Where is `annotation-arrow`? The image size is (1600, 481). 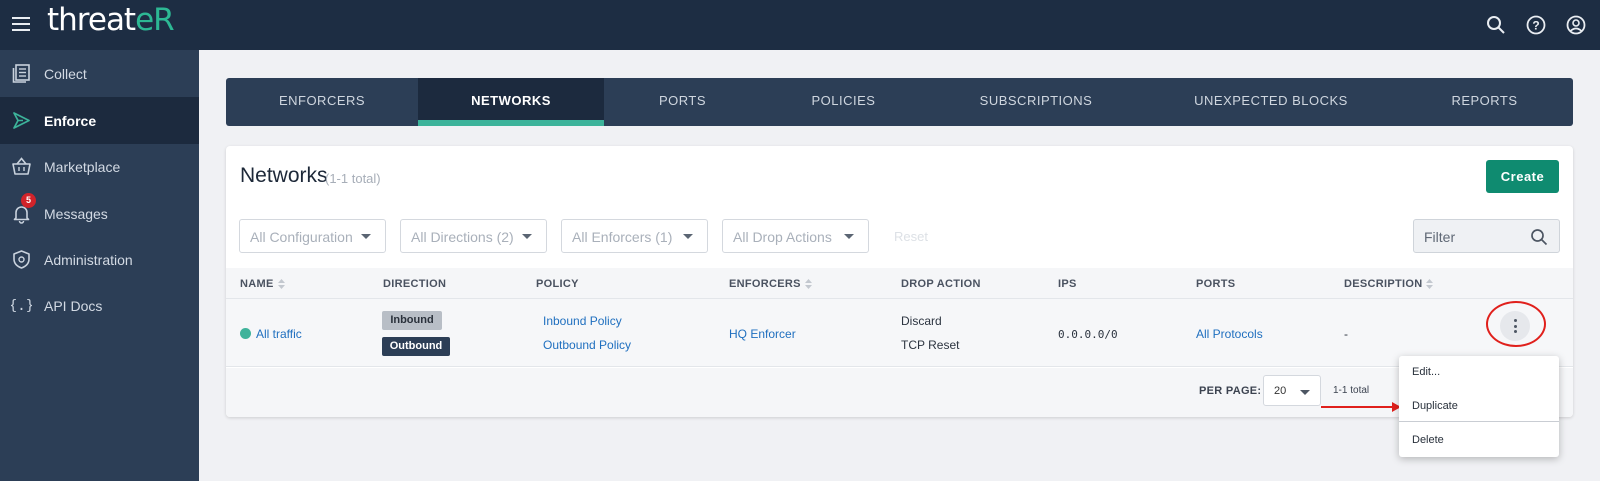
annotation-arrow is located at coordinates (1357, 407).